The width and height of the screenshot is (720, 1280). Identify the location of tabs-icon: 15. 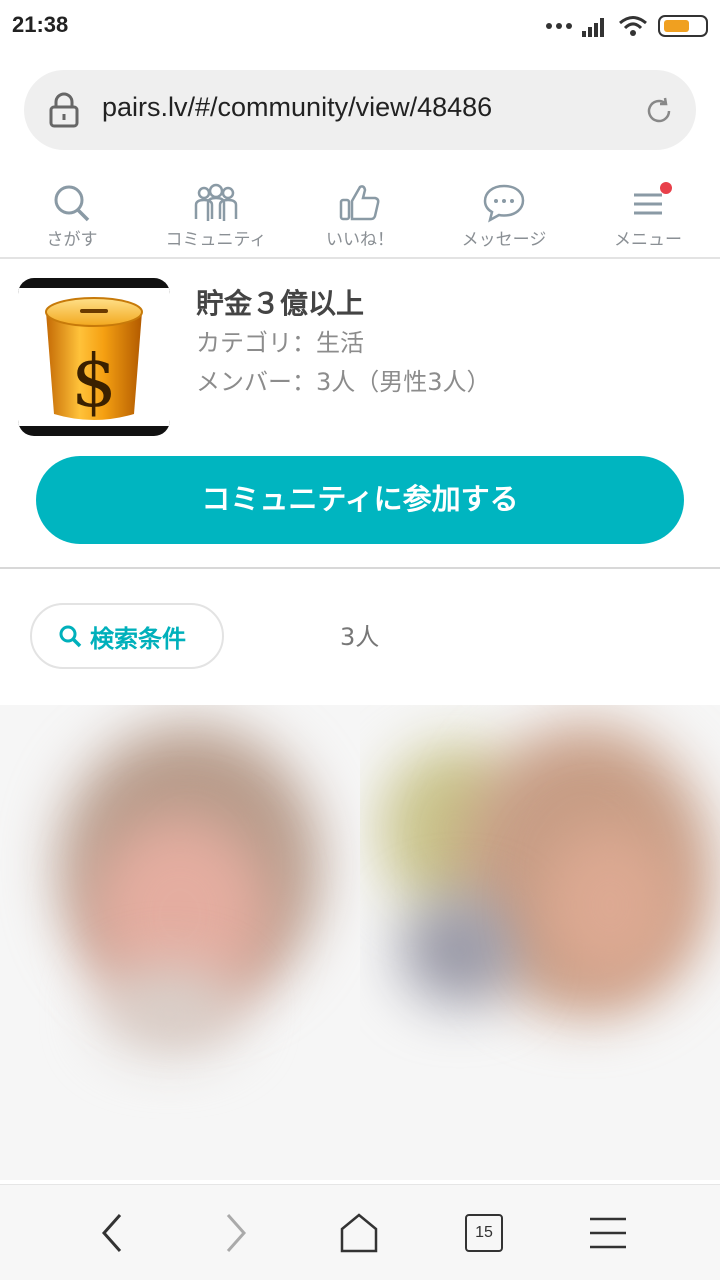
(484, 1233).